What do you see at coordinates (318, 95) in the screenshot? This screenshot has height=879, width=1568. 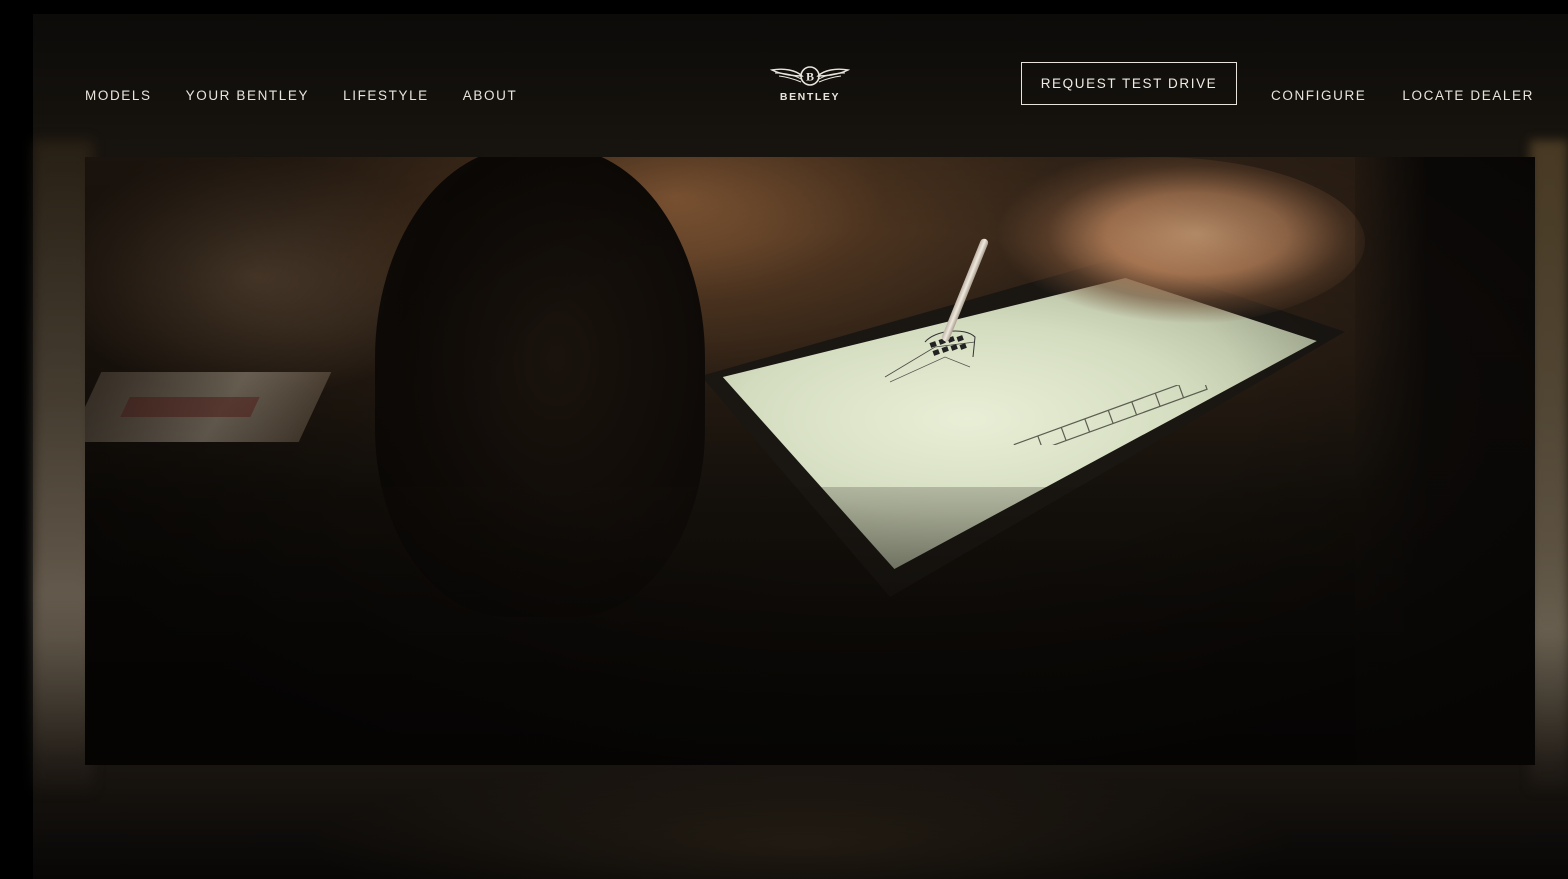 I see `primary-nav: MODELS YOUR BENTLEY LIFESTYLE ABOUT` at bounding box center [318, 95].